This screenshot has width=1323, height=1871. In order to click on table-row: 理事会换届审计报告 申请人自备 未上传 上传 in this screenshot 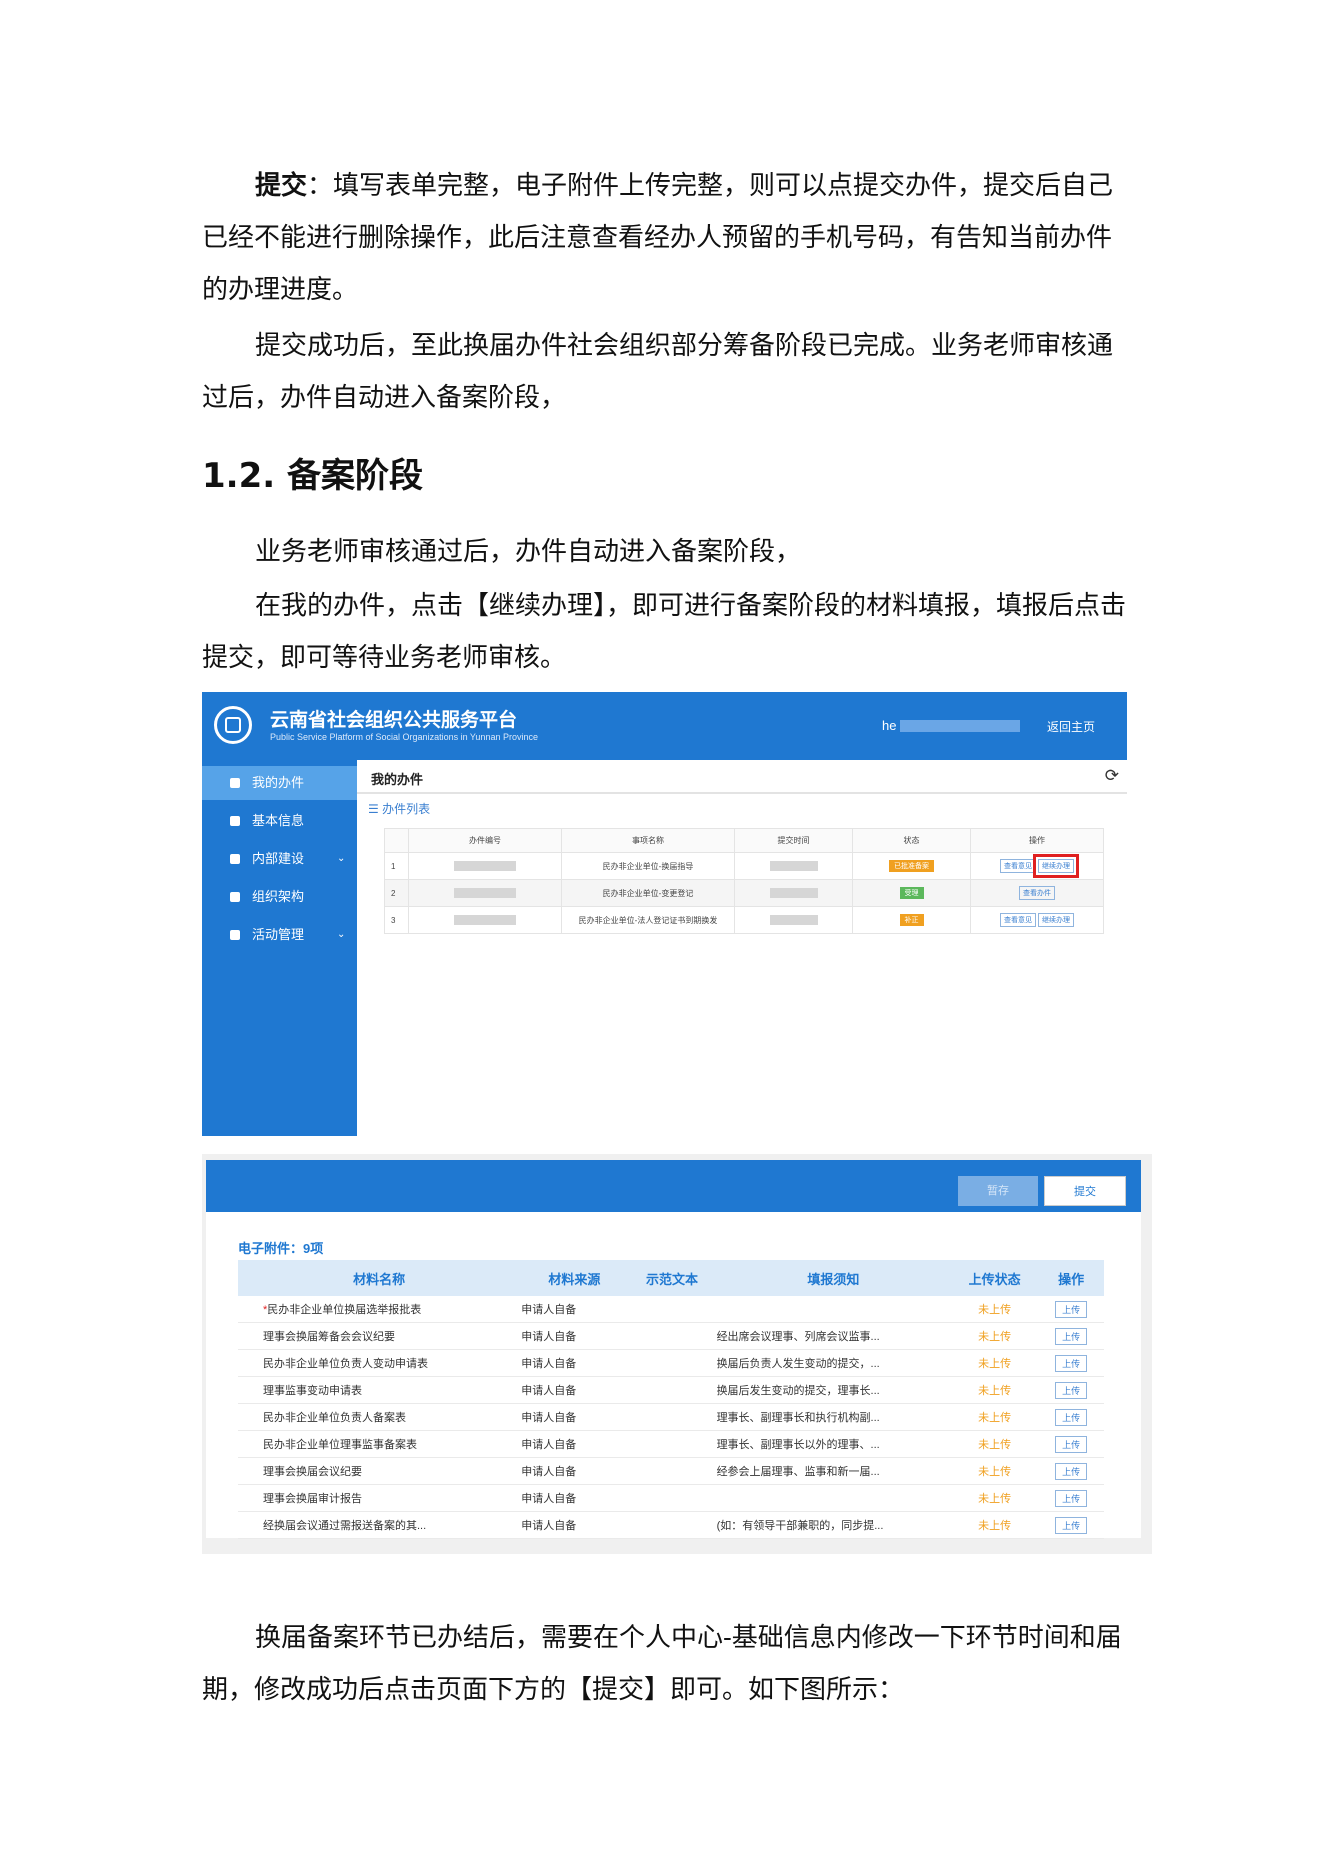, I will do `click(671, 1498)`.